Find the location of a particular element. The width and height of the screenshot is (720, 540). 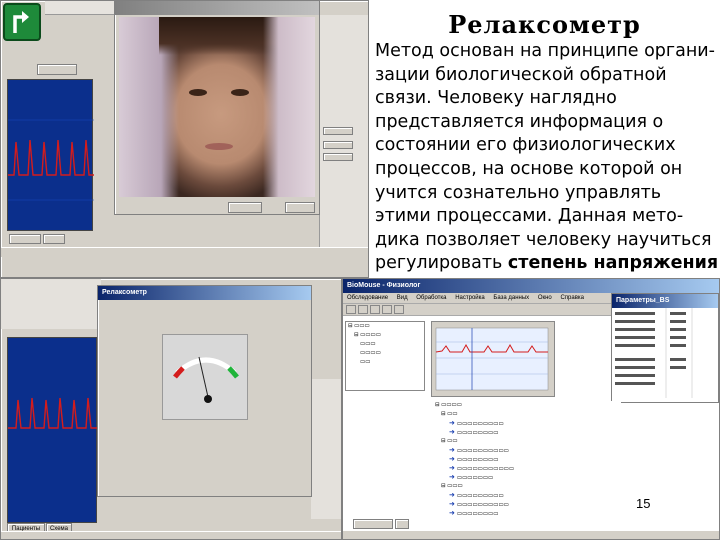

bio-status-bar is located at coordinates (531, 534).